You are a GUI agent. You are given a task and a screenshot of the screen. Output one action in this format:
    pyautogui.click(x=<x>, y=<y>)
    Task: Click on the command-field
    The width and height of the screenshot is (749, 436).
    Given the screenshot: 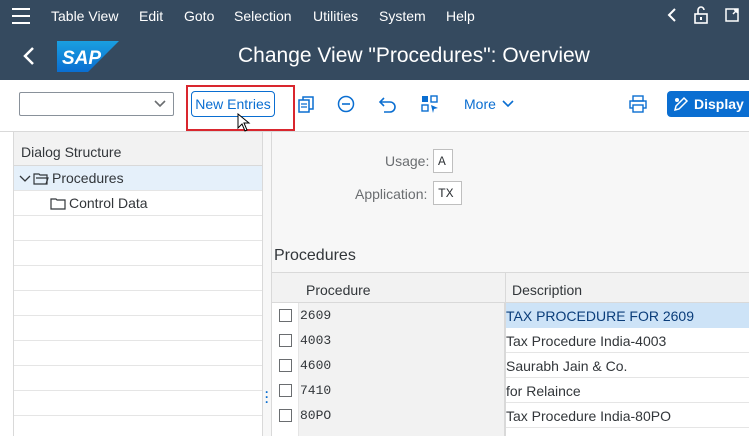 What is the action you would take?
    pyautogui.click(x=96, y=104)
    